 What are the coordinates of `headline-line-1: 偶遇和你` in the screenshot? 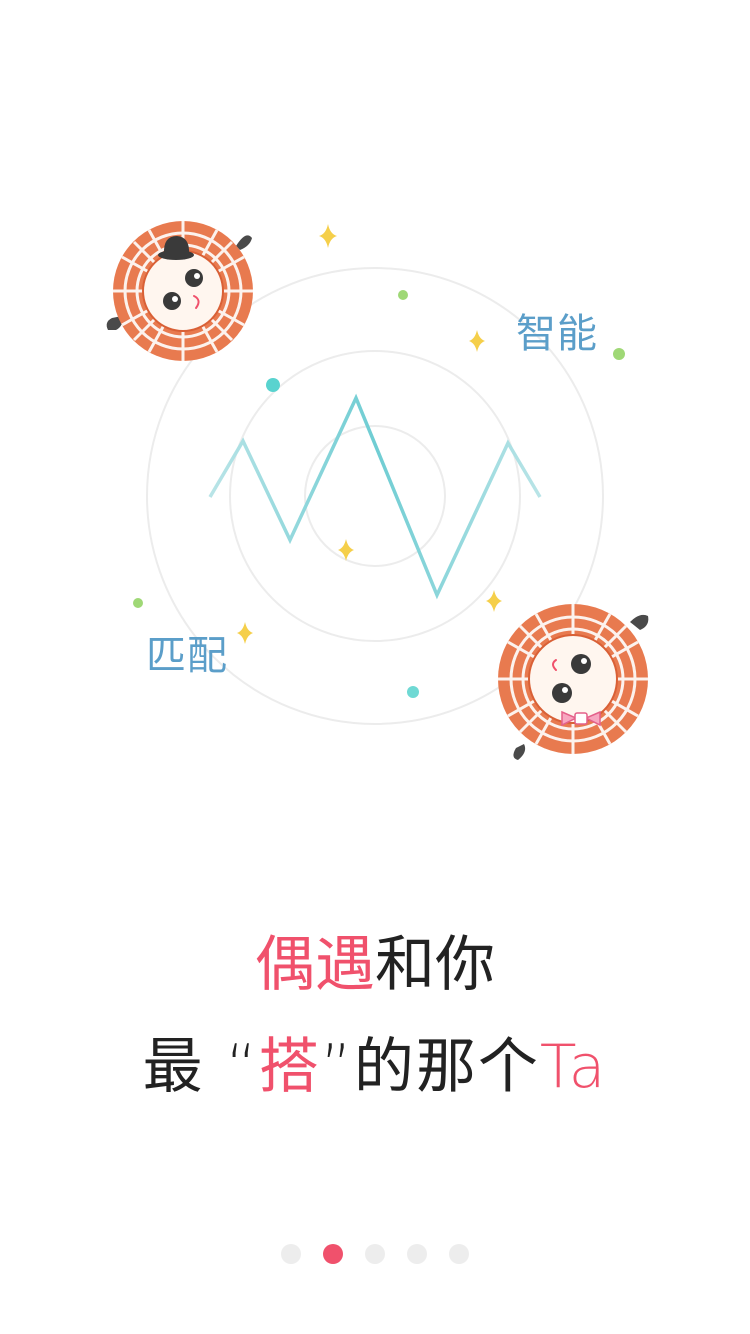 It's located at (375, 965).